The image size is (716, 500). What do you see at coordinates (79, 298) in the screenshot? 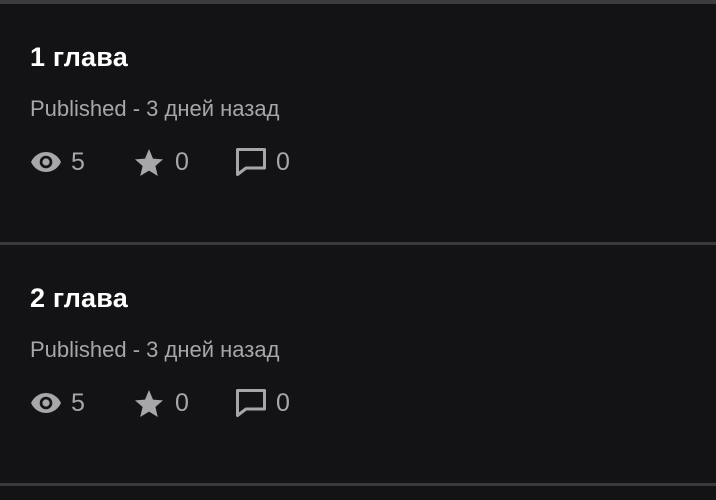
I see `chapter-title: 2 глава` at bounding box center [79, 298].